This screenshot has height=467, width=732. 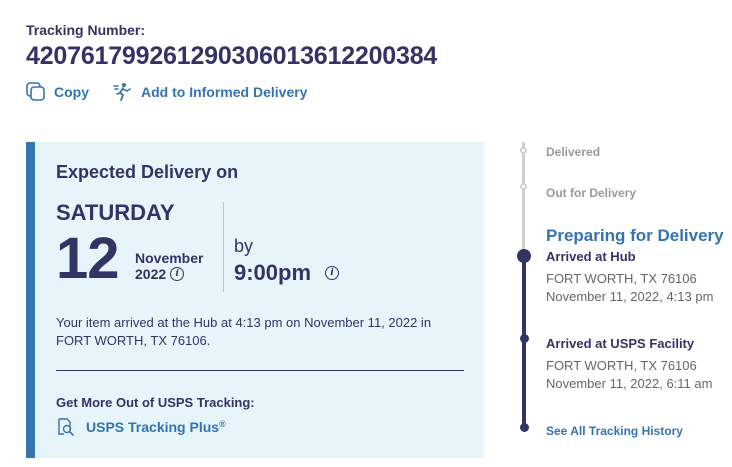 What do you see at coordinates (232, 56) in the screenshot?
I see `tracking-number: 420761799261290306013612200384` at bounding box center [232, 56].